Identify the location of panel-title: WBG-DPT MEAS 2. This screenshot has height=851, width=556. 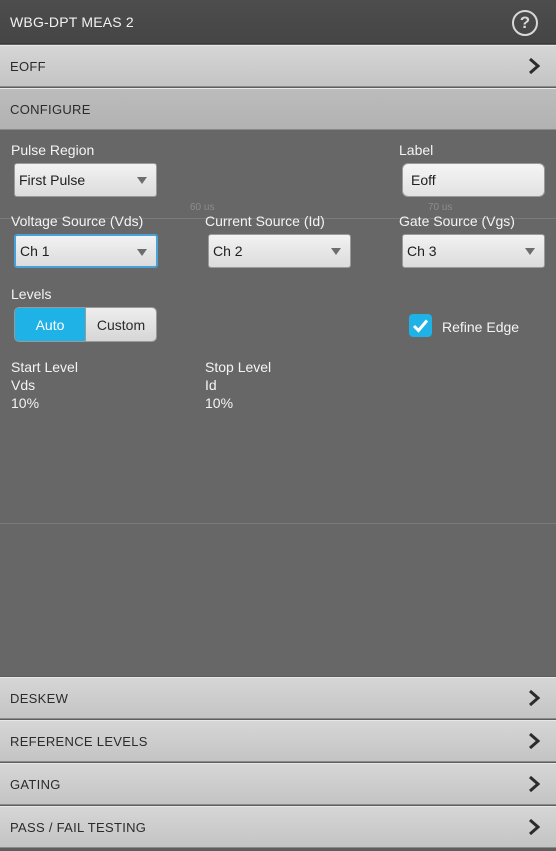
(72, 21).